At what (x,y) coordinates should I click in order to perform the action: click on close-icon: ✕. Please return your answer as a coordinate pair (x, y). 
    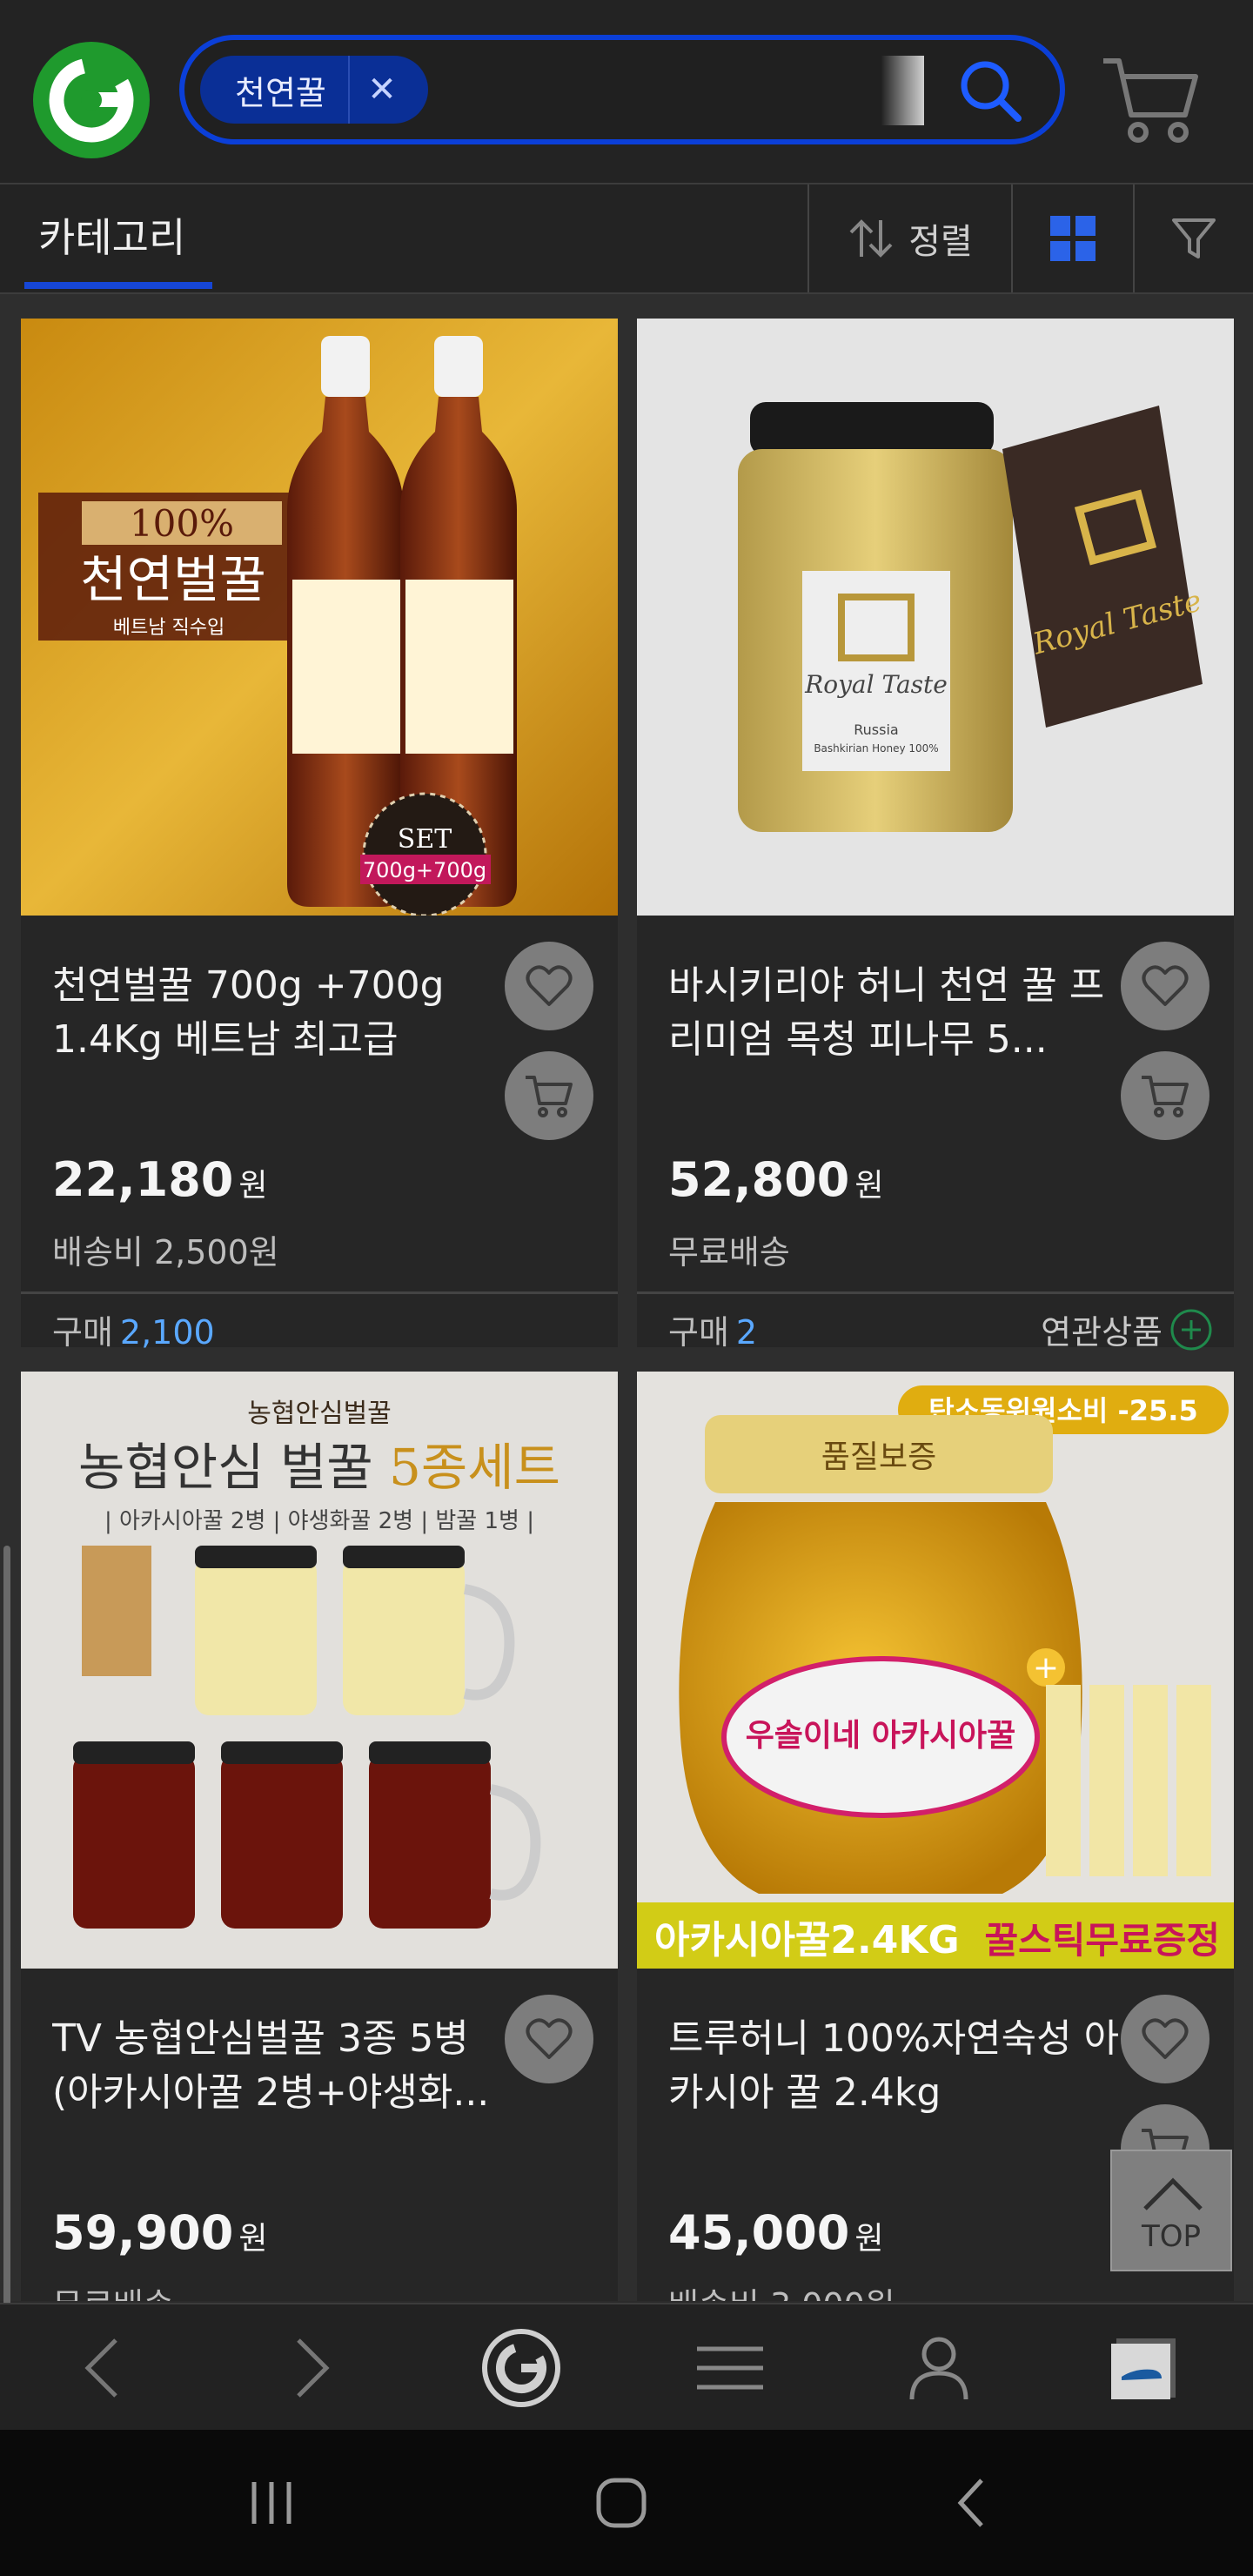
    Looking at the image, I should click on (382, 90).